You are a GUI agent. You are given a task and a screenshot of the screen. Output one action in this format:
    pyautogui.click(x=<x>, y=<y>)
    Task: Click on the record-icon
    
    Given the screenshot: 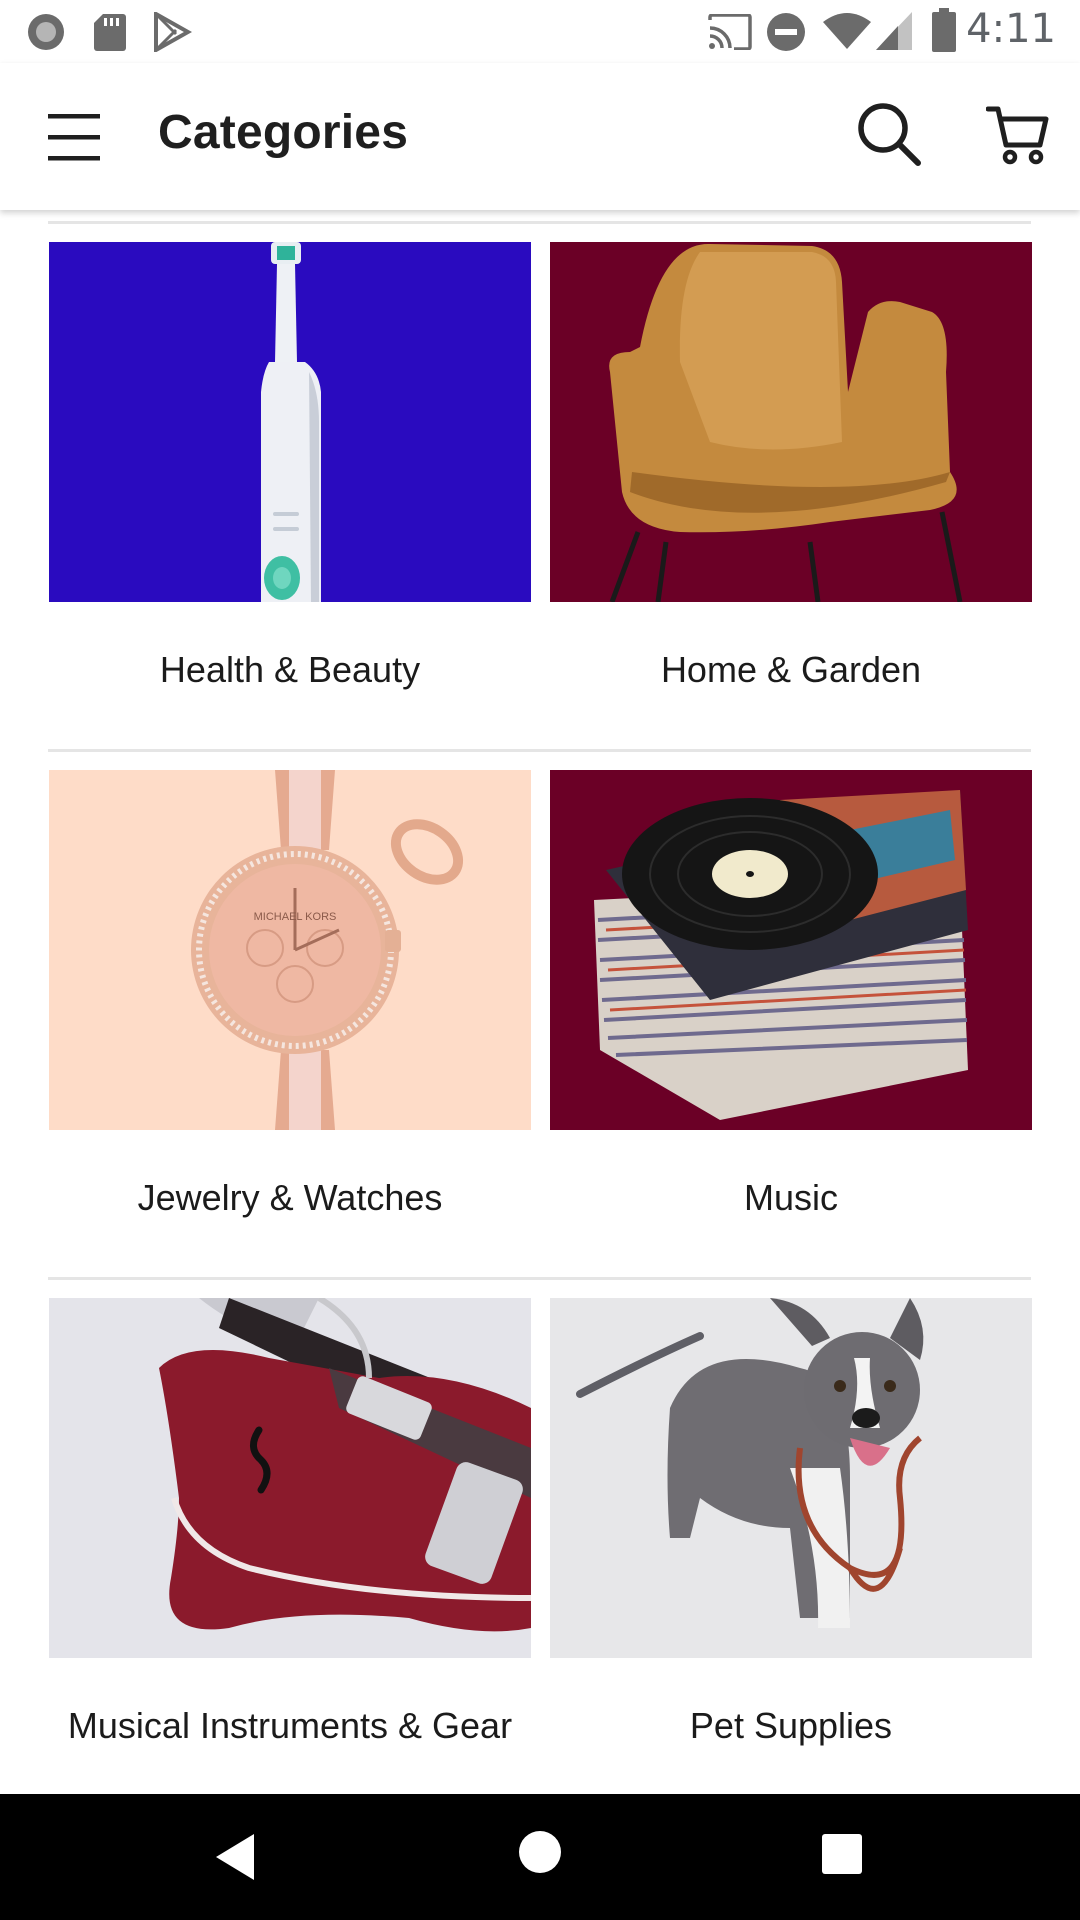 What is the action you would take?
    pyautogui.click(x=46, y=32)
    